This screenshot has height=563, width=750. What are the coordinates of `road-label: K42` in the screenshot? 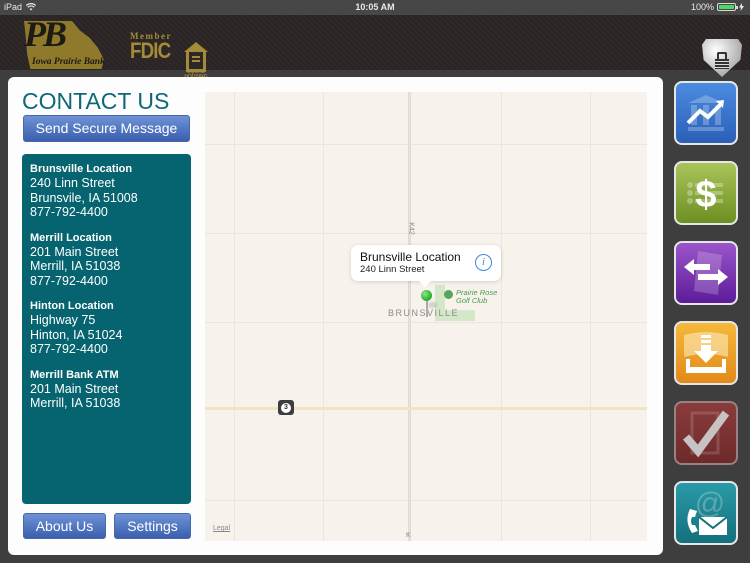 It's located at (411, 228).